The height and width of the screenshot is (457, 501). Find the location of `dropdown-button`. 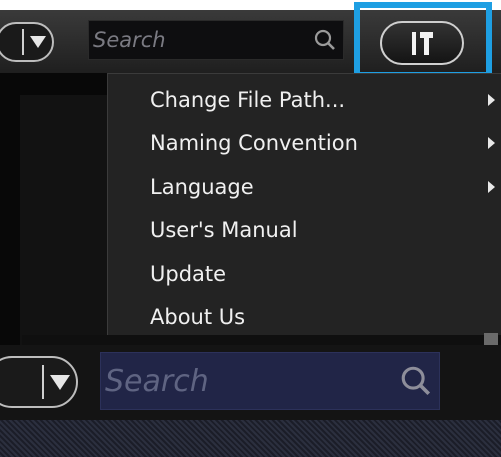

dropdown-button is located at coordinates (27, 42).